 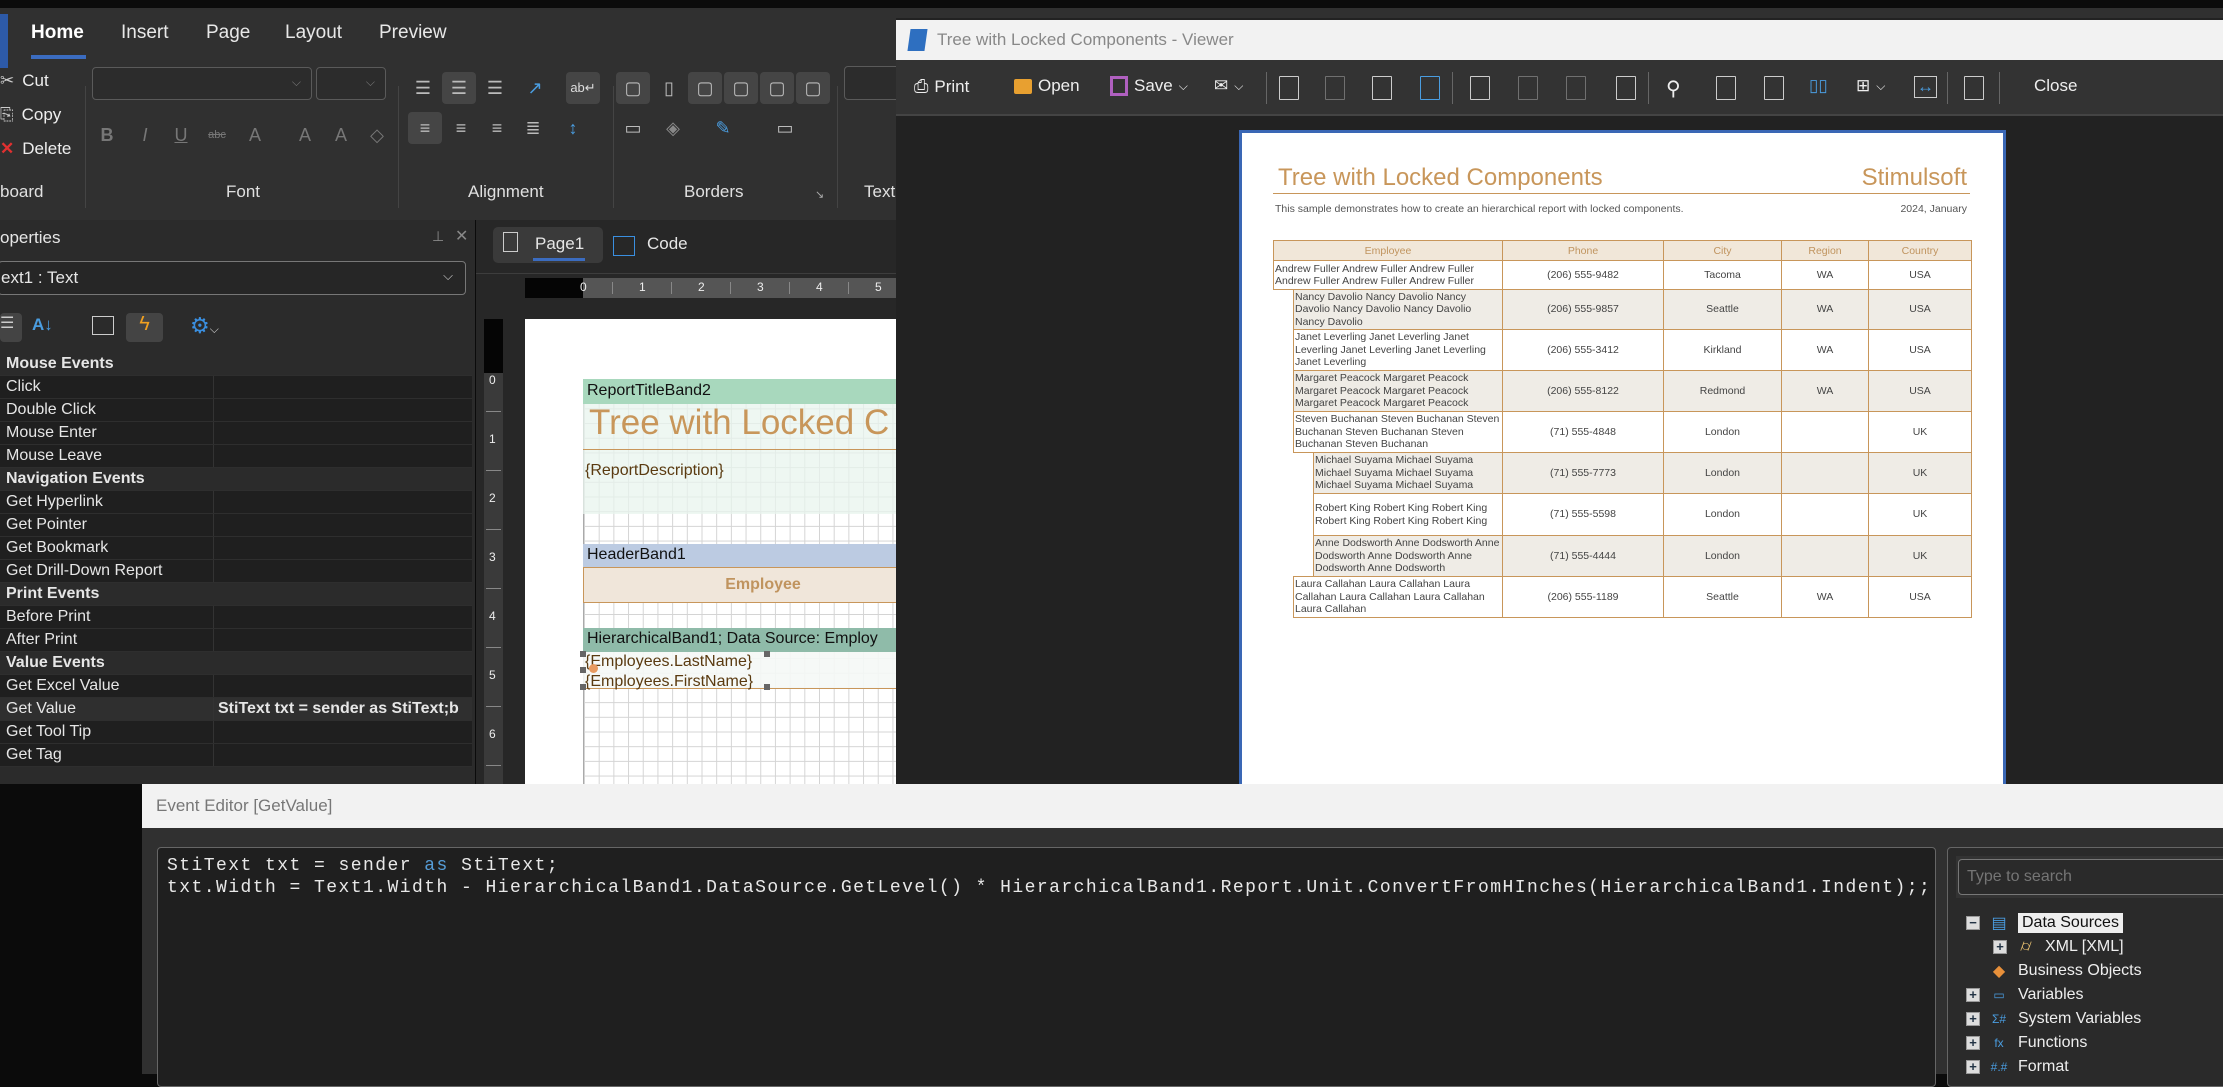 I want to click on properties-list-icon, so click(x=103, y=325).